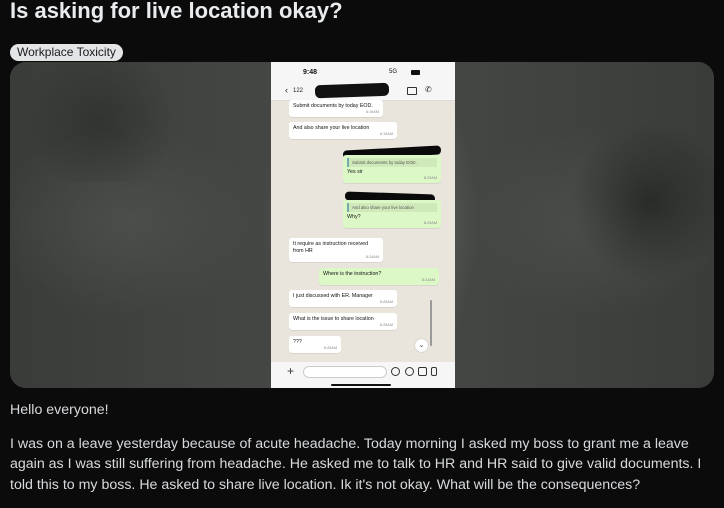  What do you see at coordinates (310, 72) in the screenshot?
I see `phone-time: 9:48` at bounding box center [310, 72].